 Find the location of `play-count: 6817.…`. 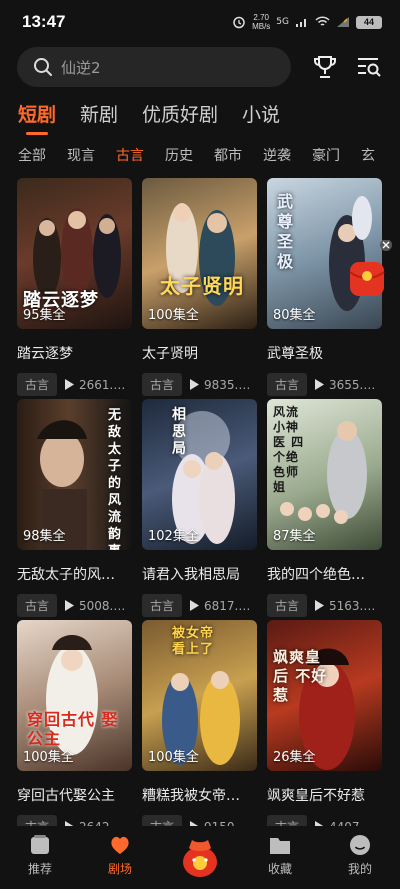

play-count: 6817.… is located at coordinates (220, 606).